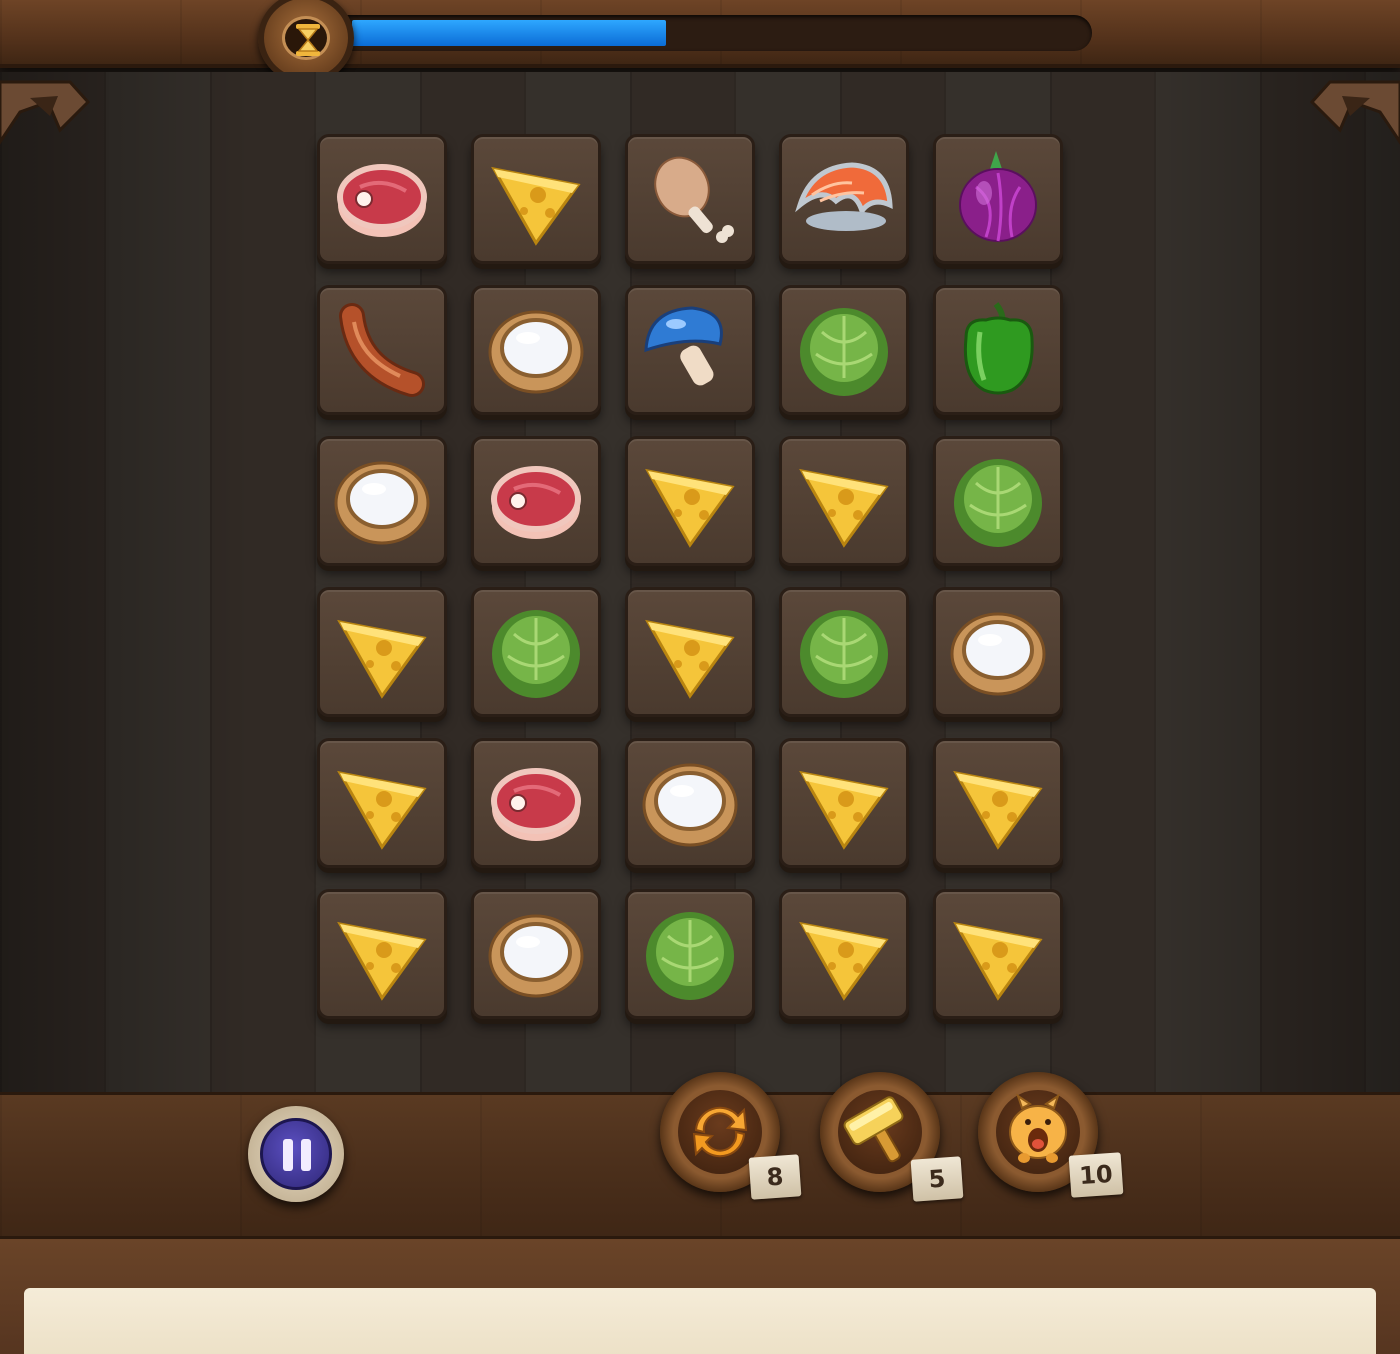 The width and height of the screenshot is (1400, 1354). I want to click on booster-hammer-count: 5, so click(937, 1179).